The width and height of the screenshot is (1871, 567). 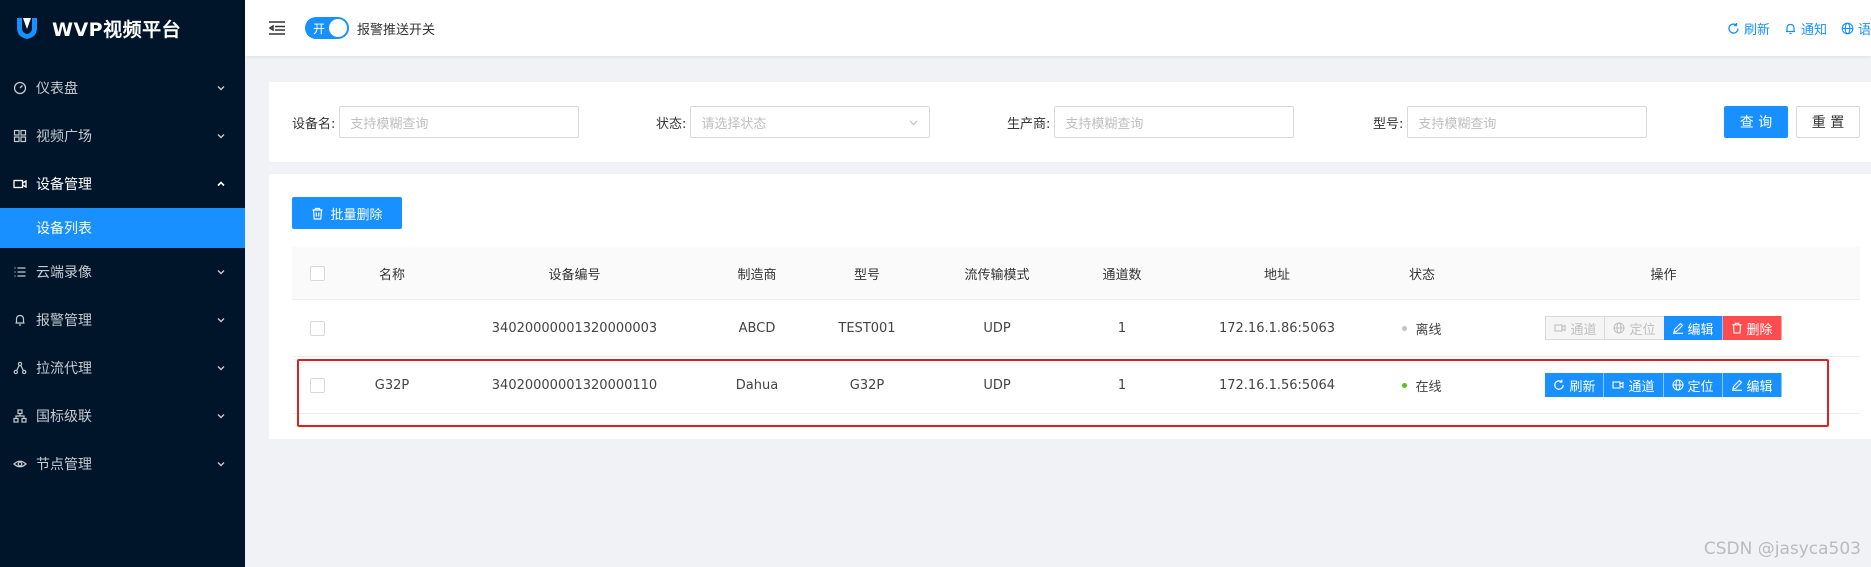 What do you see at coordinates (1856, 28) in the screenshot?
I see `language-link: 语` at bounding box center [1856, 28].